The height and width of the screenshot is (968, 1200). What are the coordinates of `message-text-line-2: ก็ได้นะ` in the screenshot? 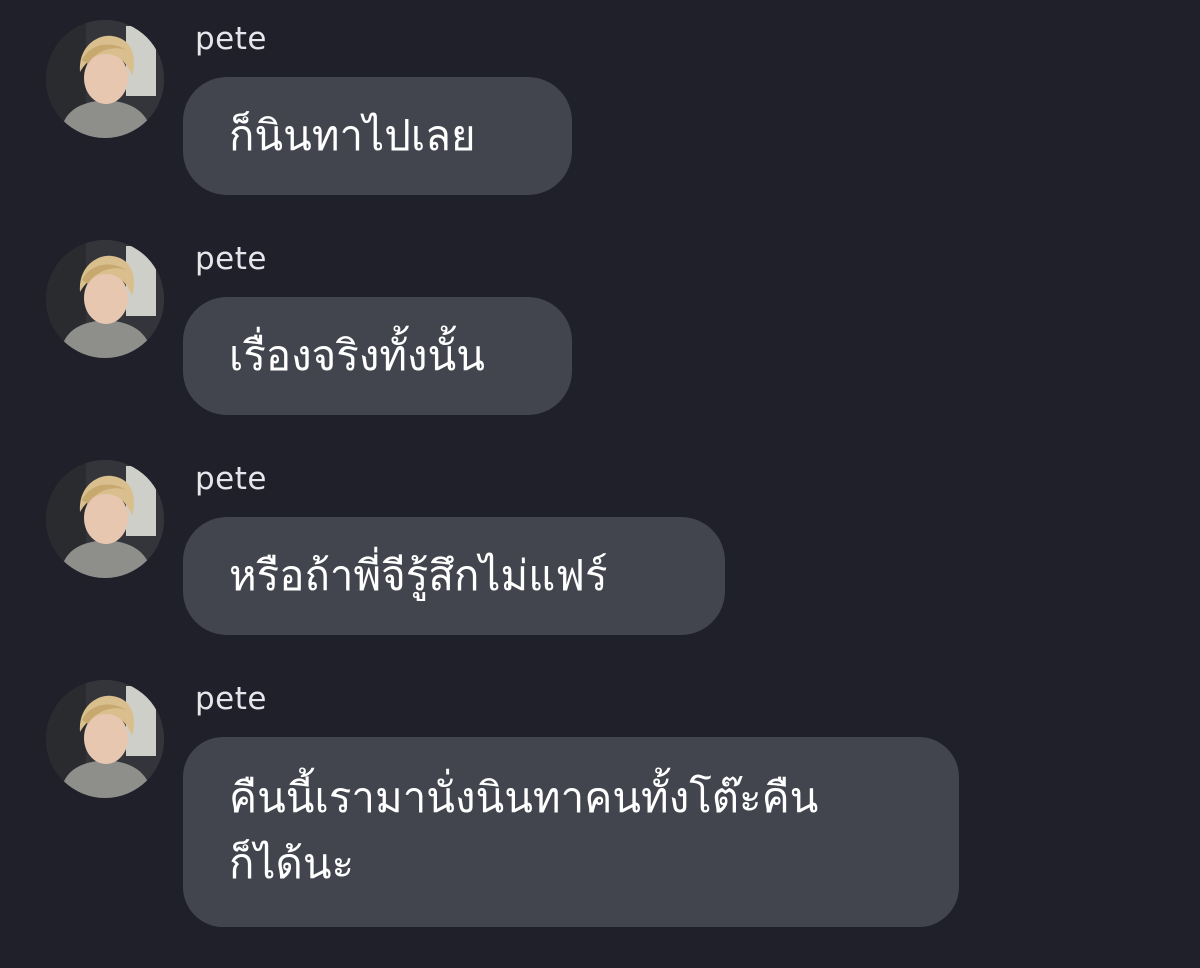 It's located at (292, 863).